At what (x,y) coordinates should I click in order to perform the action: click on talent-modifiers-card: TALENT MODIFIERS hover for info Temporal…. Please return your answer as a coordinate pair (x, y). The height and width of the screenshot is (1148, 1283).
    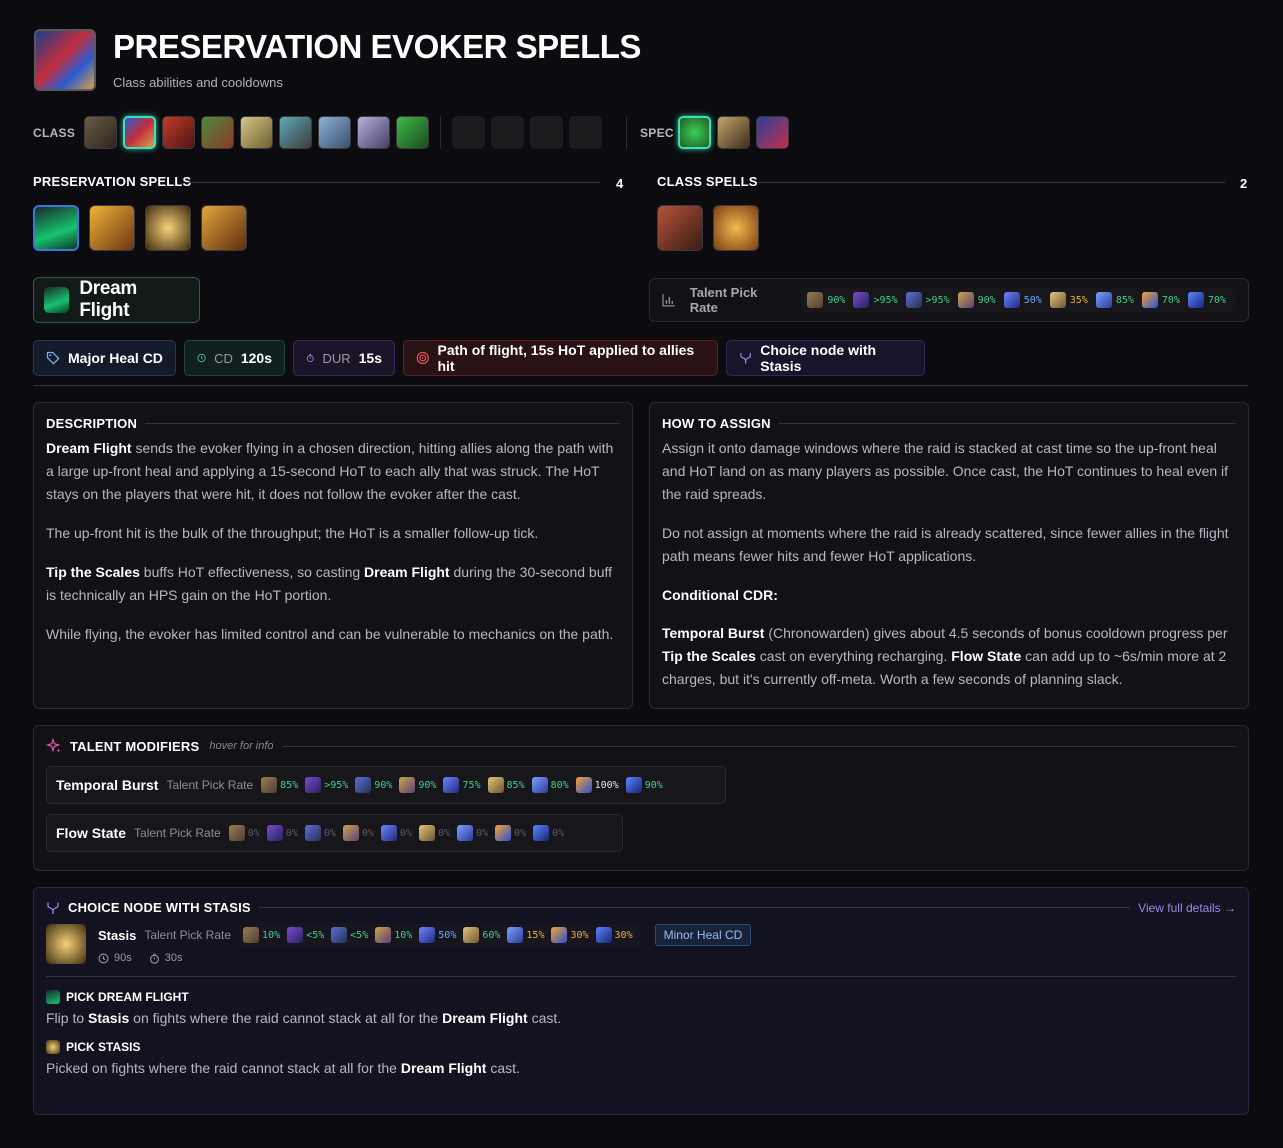
    Looking at the image, I should click on (641, 798).